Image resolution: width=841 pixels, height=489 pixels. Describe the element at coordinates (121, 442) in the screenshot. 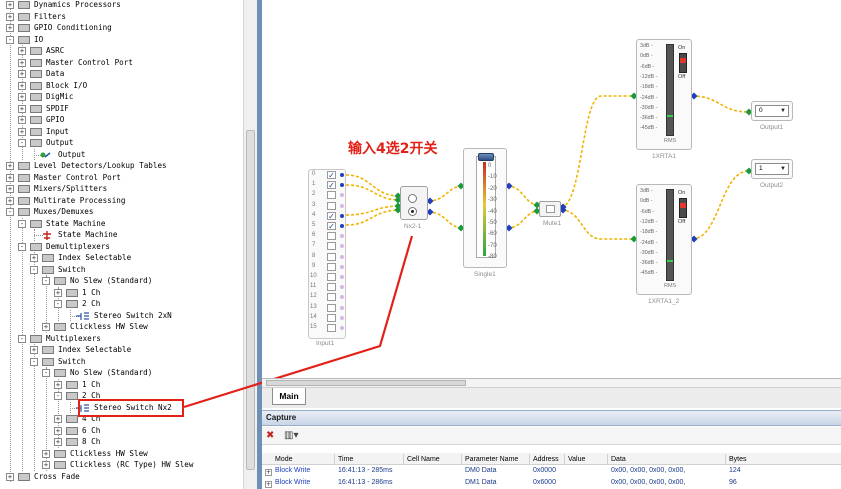

I see `tree-item-8-ch: +8 Ch` at that location.